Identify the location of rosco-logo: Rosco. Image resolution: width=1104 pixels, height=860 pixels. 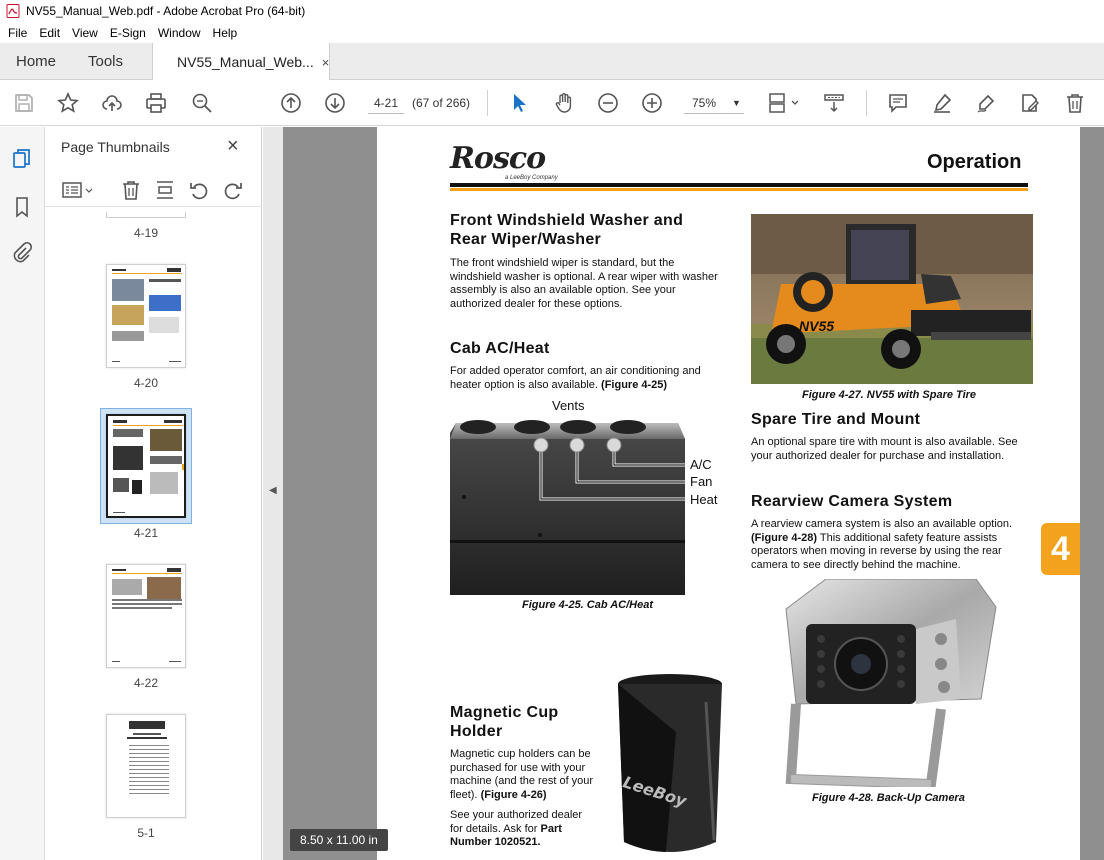
(498, 158).